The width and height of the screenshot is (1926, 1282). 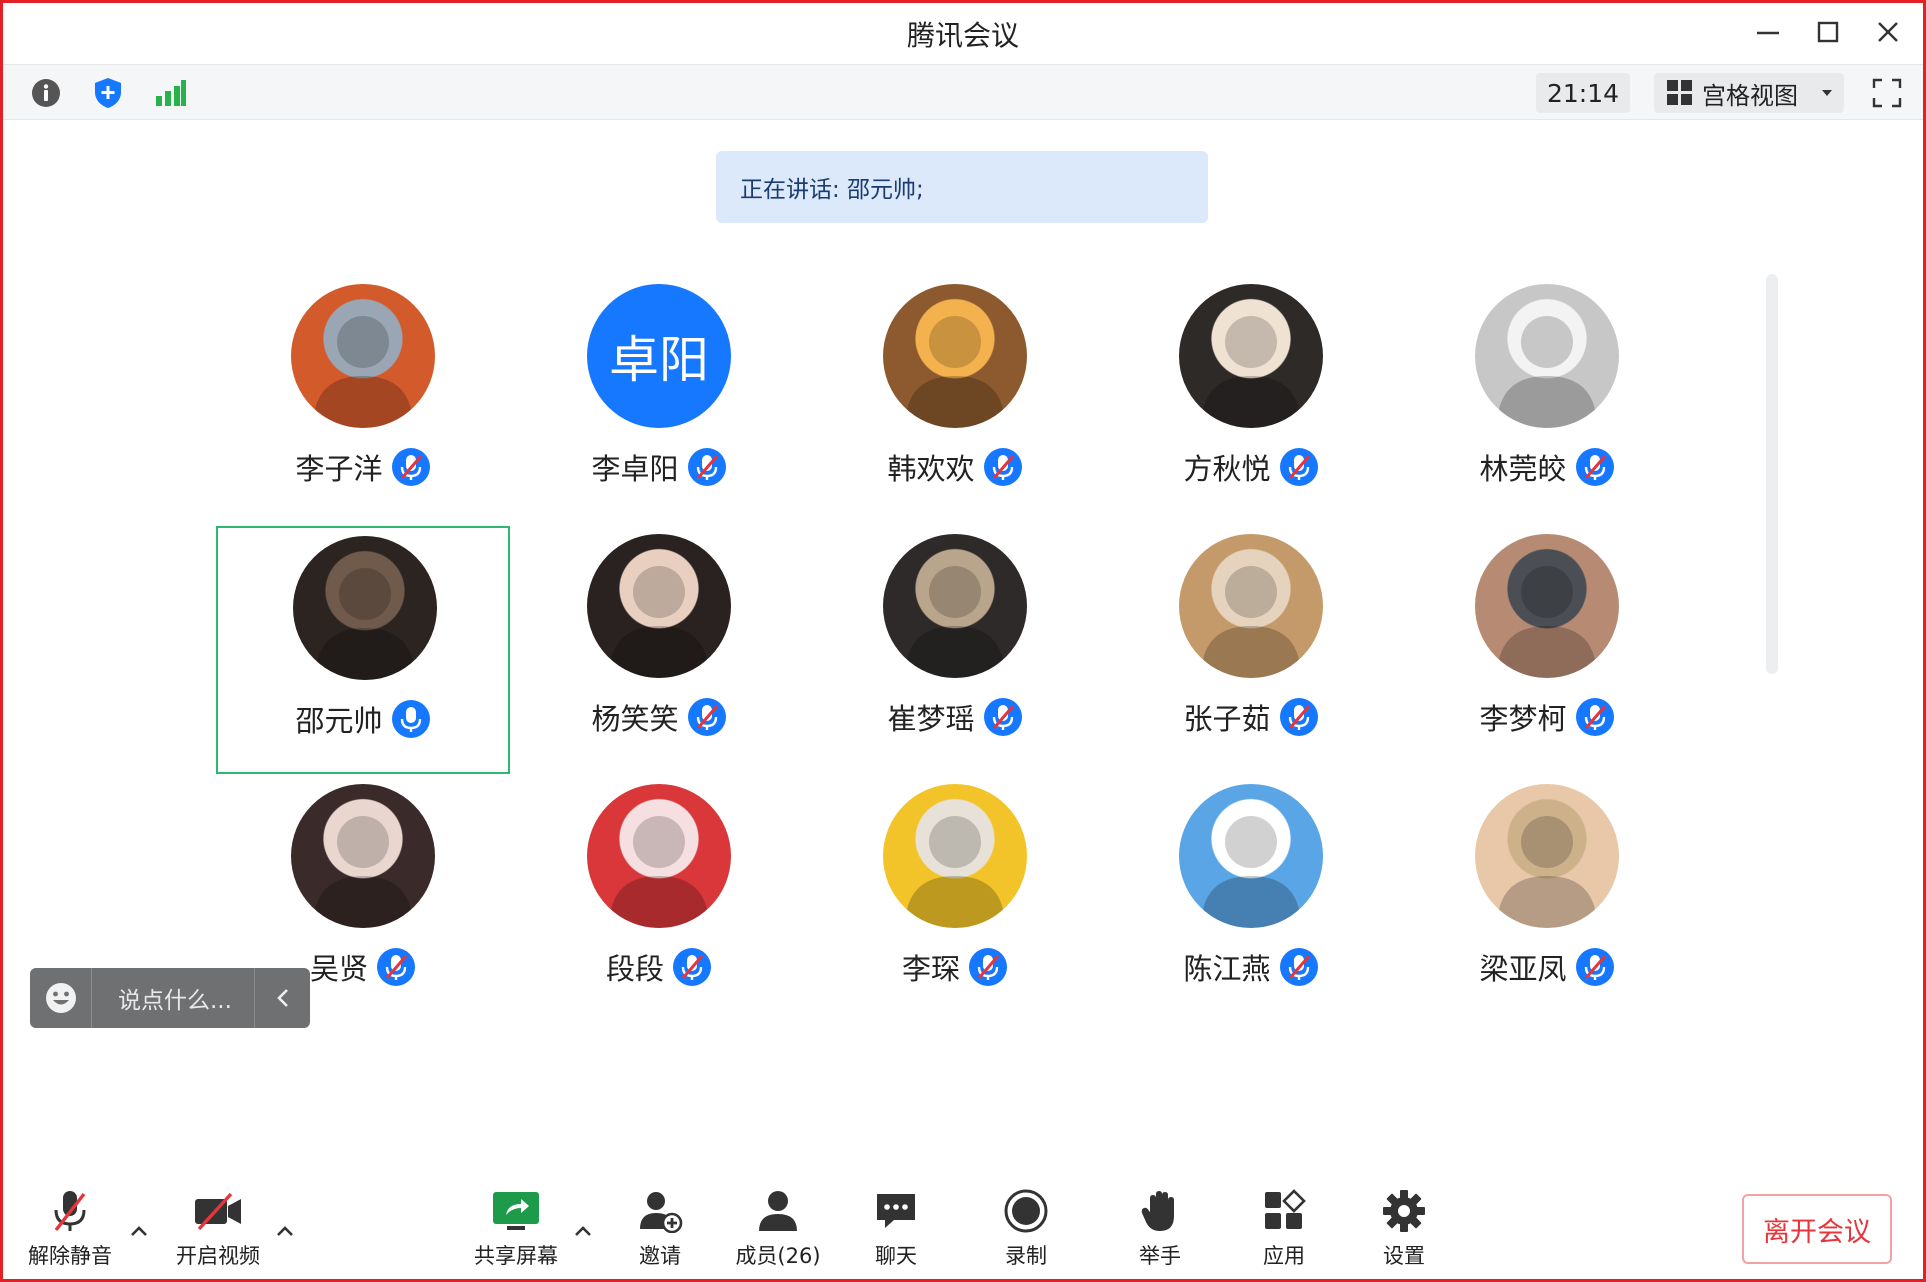 I want to click on participant-name: 李子洋, so click(x=339, y=469).